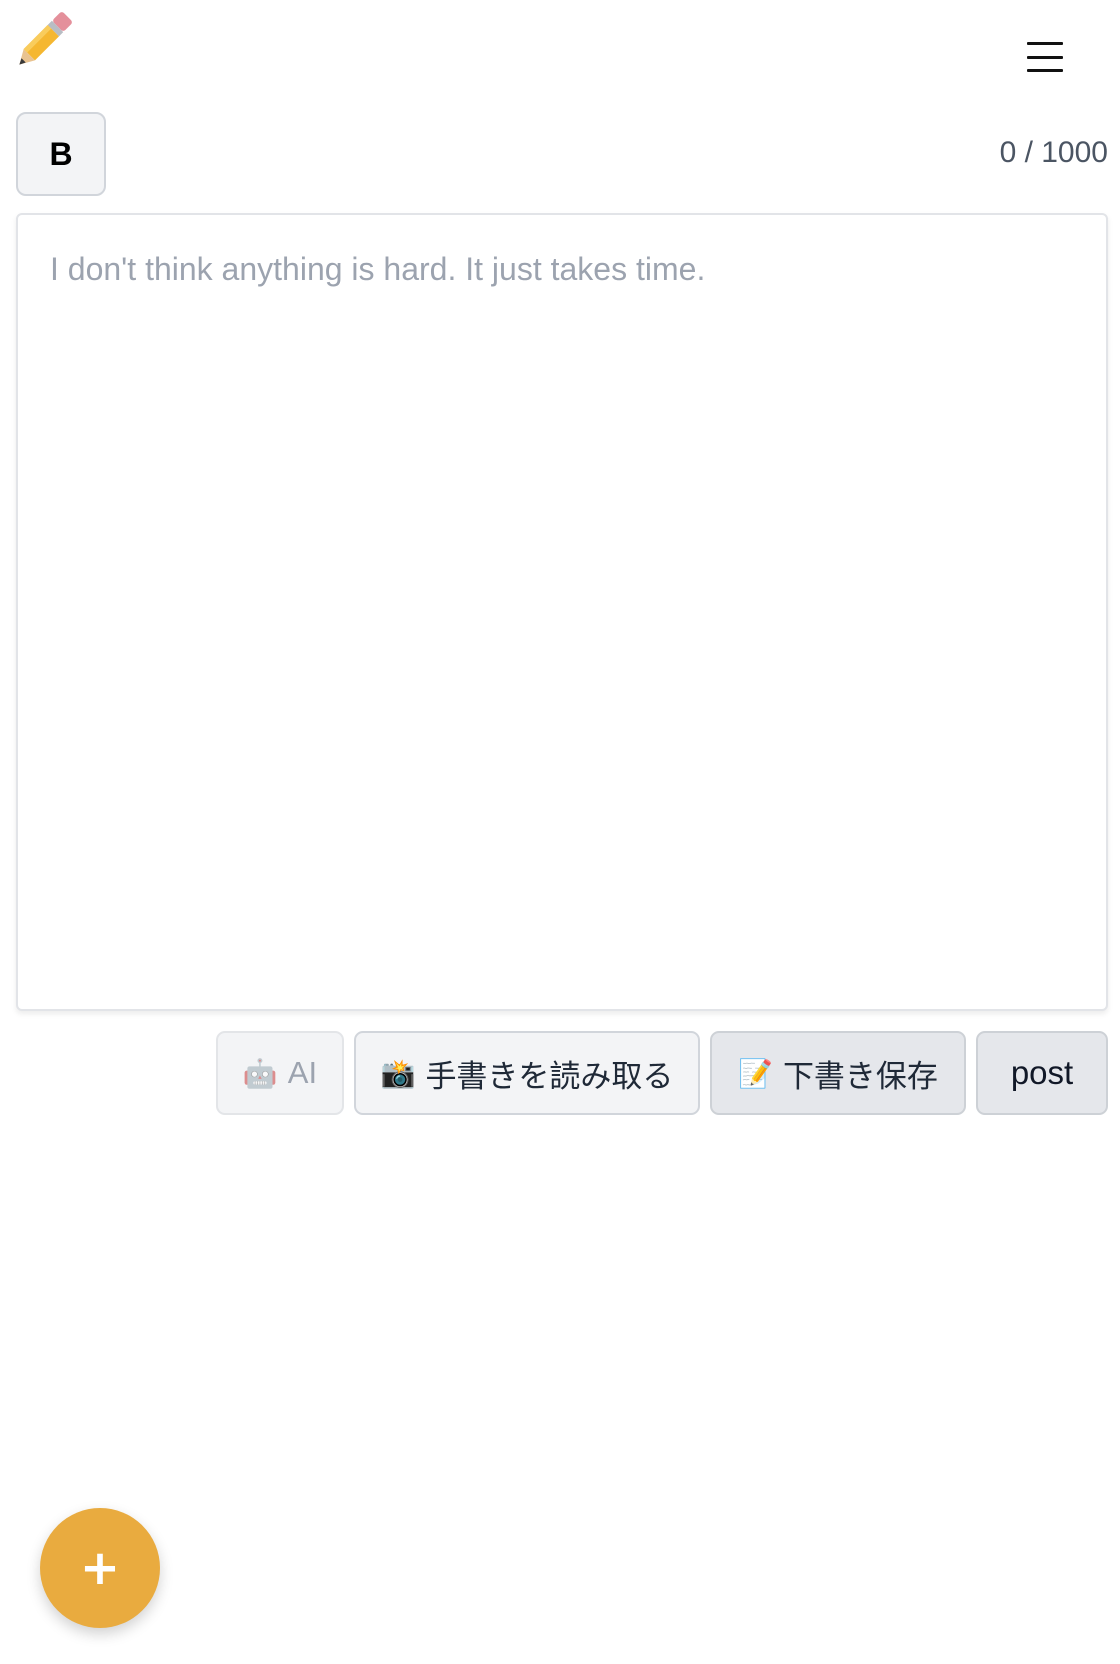 The height and width of the screenshot is (1664, 1120). What do you see at coordinates (1042, 1073) in the screenshot?
I see `post-button: post` at bounding box center [1042, 1073].